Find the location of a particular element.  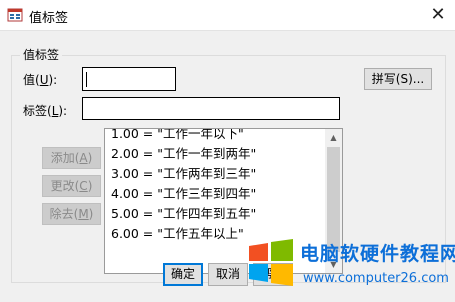

add-button: 添加(A) is located at coordinates (71, 158).